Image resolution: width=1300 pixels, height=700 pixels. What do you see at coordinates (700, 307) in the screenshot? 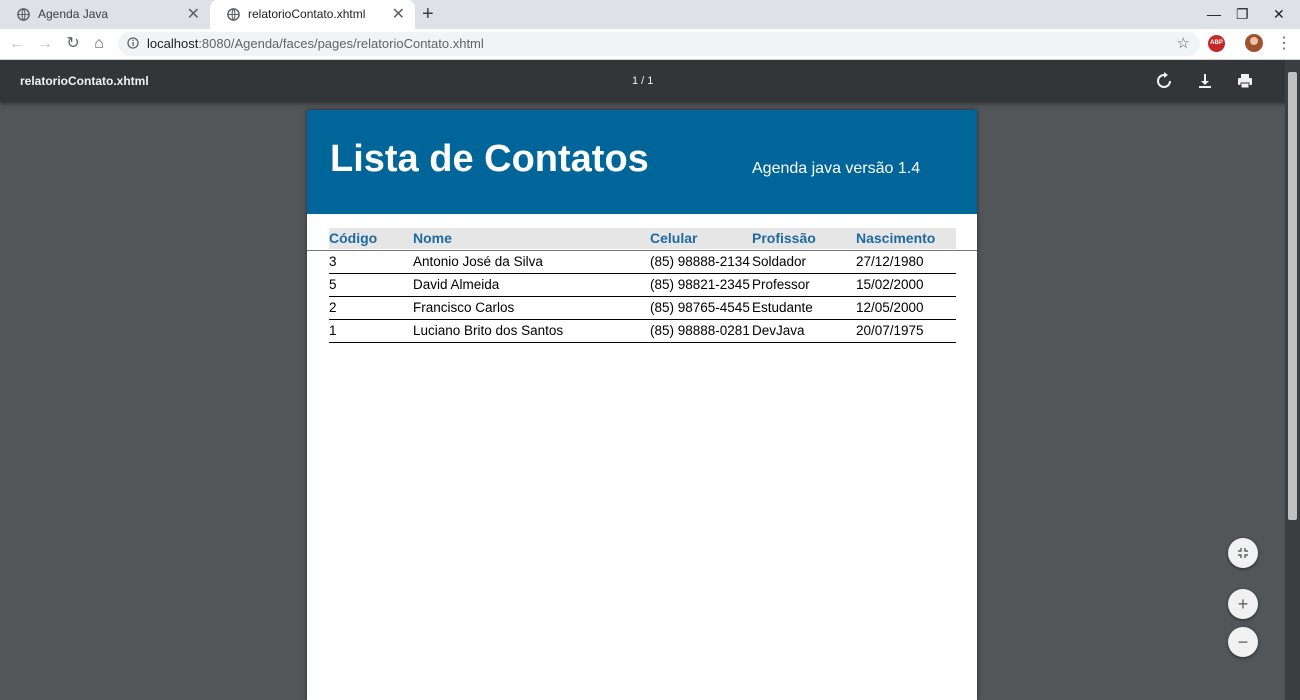
I see `cell-celular: (85) 98765-4545` at bounding box center [700, 307].